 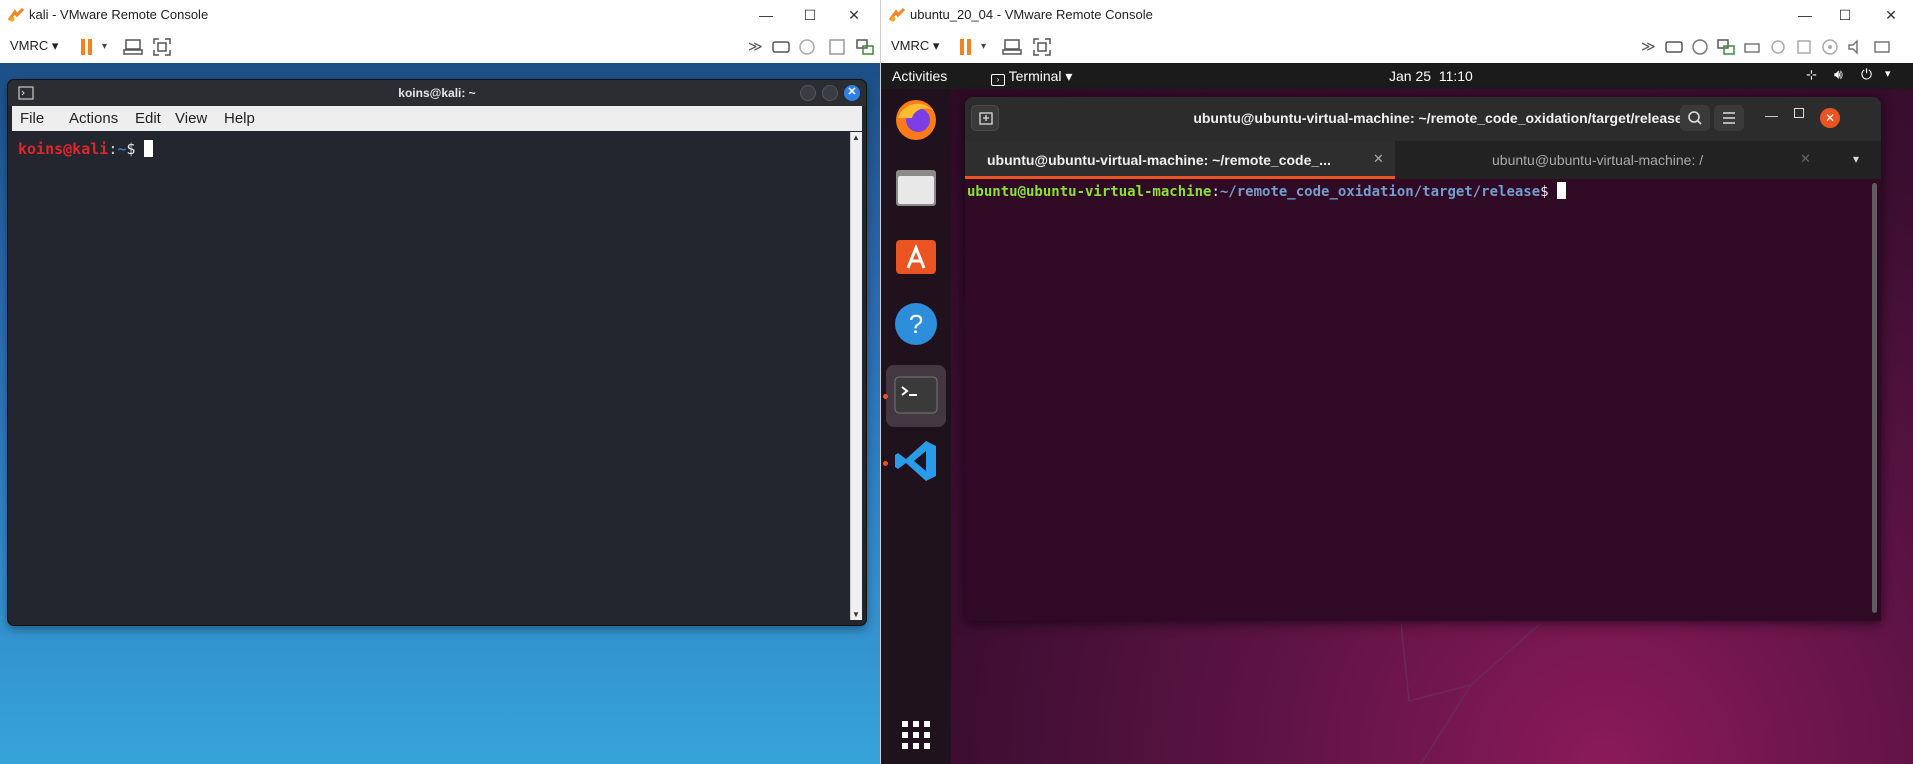 What do you see at coordinates (191, 118) in the screenshot?
I see `menu-view: View` at bounding box center [191, 118].